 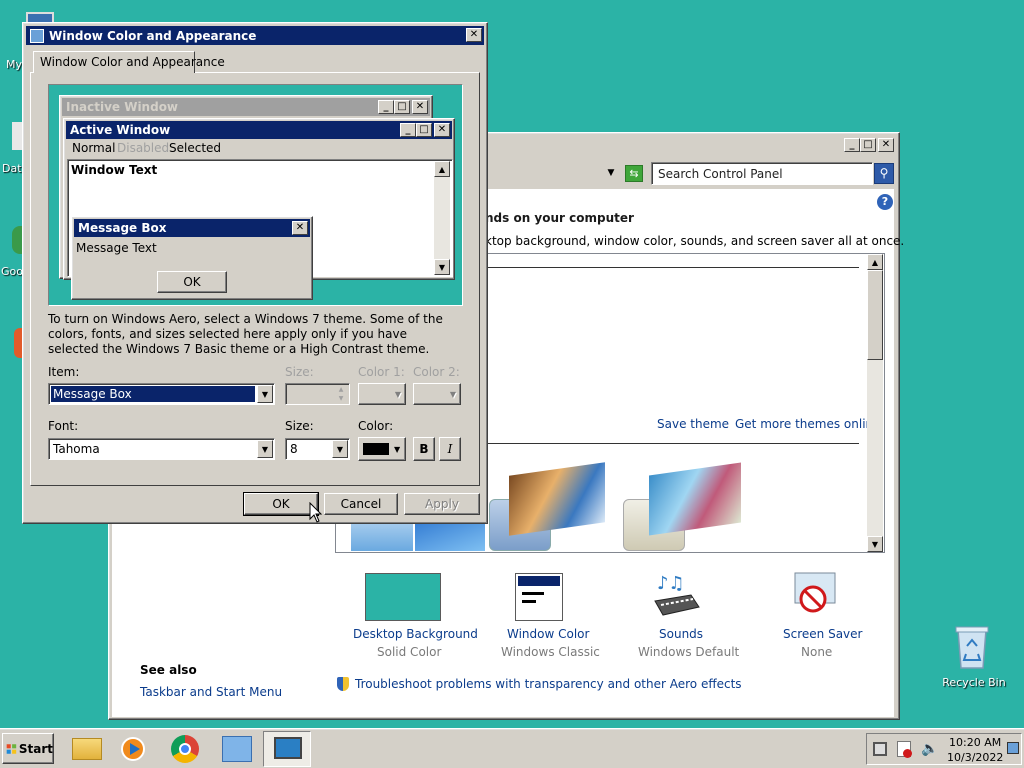 What do you see at coordinates (168, 670) in the screenshot?
I see `see-also-heading: See also` at bounding box center [168, 670].